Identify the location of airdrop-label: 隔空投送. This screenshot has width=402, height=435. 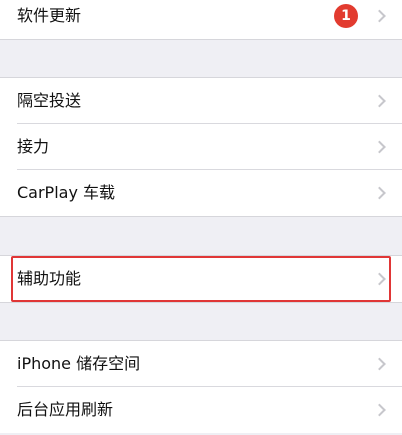
(49, 100).